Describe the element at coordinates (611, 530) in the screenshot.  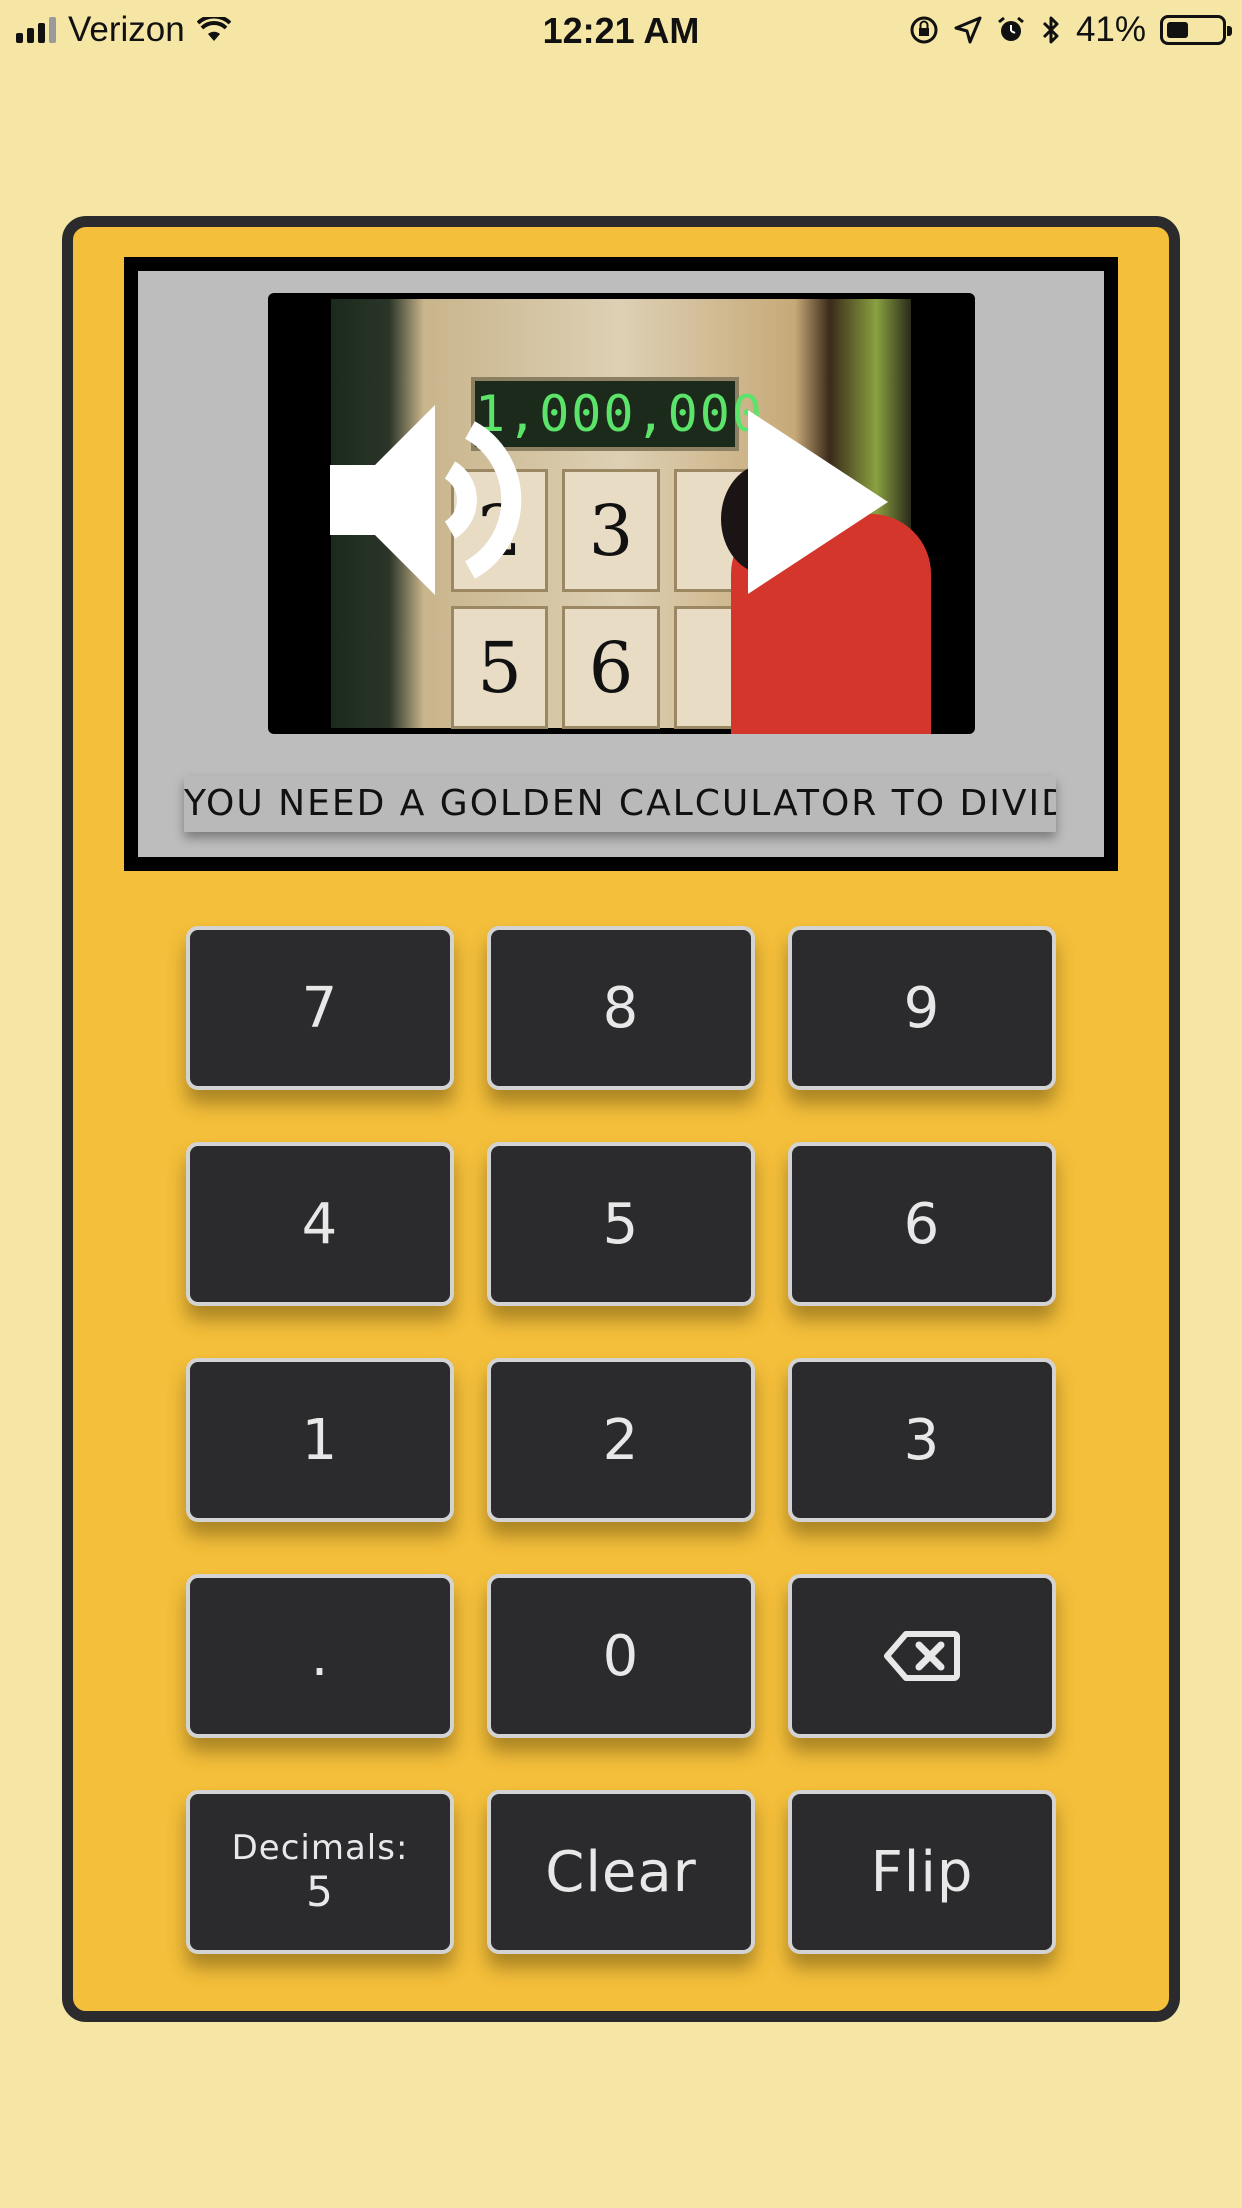
I see `video-key: 3` at that location.